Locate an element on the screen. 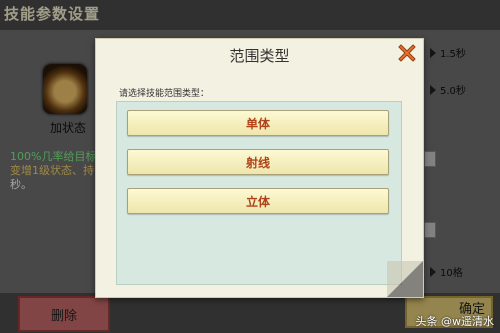  watermark: 头条 @w遥清水 is located at coordinates (455, 321).